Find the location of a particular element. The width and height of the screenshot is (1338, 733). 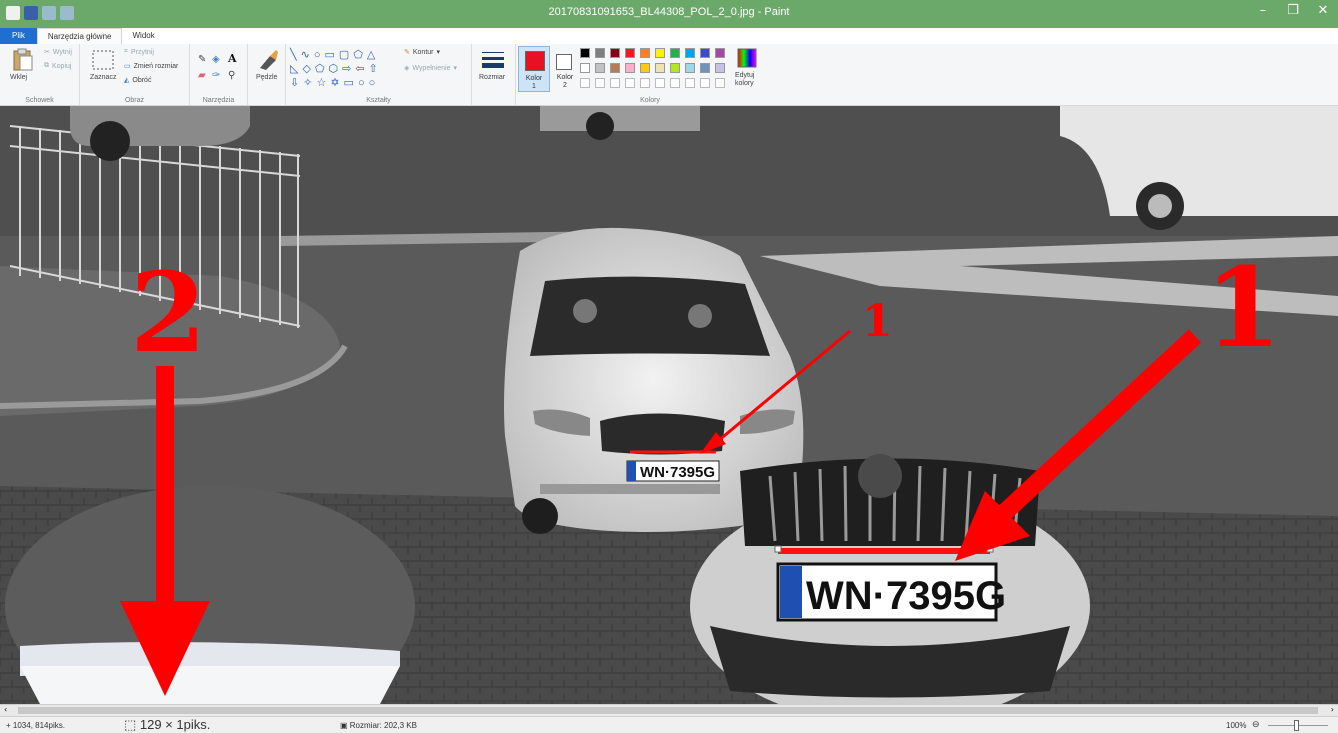

star4-shape-icon: ✧ is located at coordinates (308, 82).